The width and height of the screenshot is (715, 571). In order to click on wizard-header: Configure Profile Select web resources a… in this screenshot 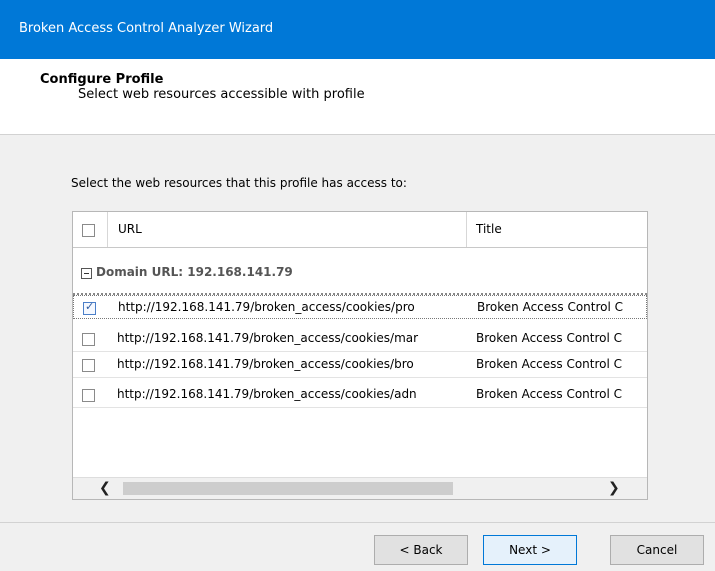, I will do `click(357, 97)`.